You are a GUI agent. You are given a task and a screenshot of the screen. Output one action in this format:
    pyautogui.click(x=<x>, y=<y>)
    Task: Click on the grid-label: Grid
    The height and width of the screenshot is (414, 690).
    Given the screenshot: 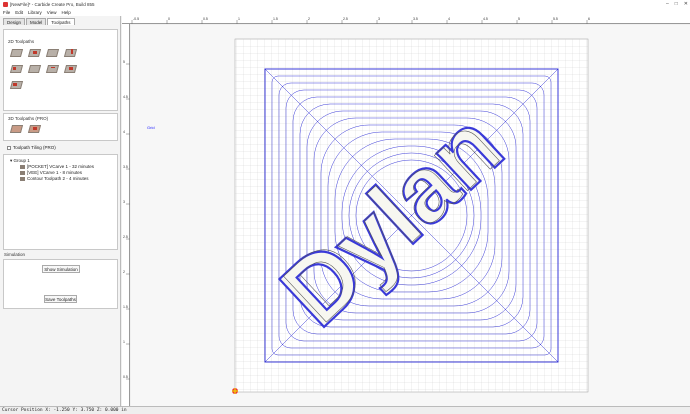 What is the action you would take?
    pyautogui.click(x=151, y=127)
    